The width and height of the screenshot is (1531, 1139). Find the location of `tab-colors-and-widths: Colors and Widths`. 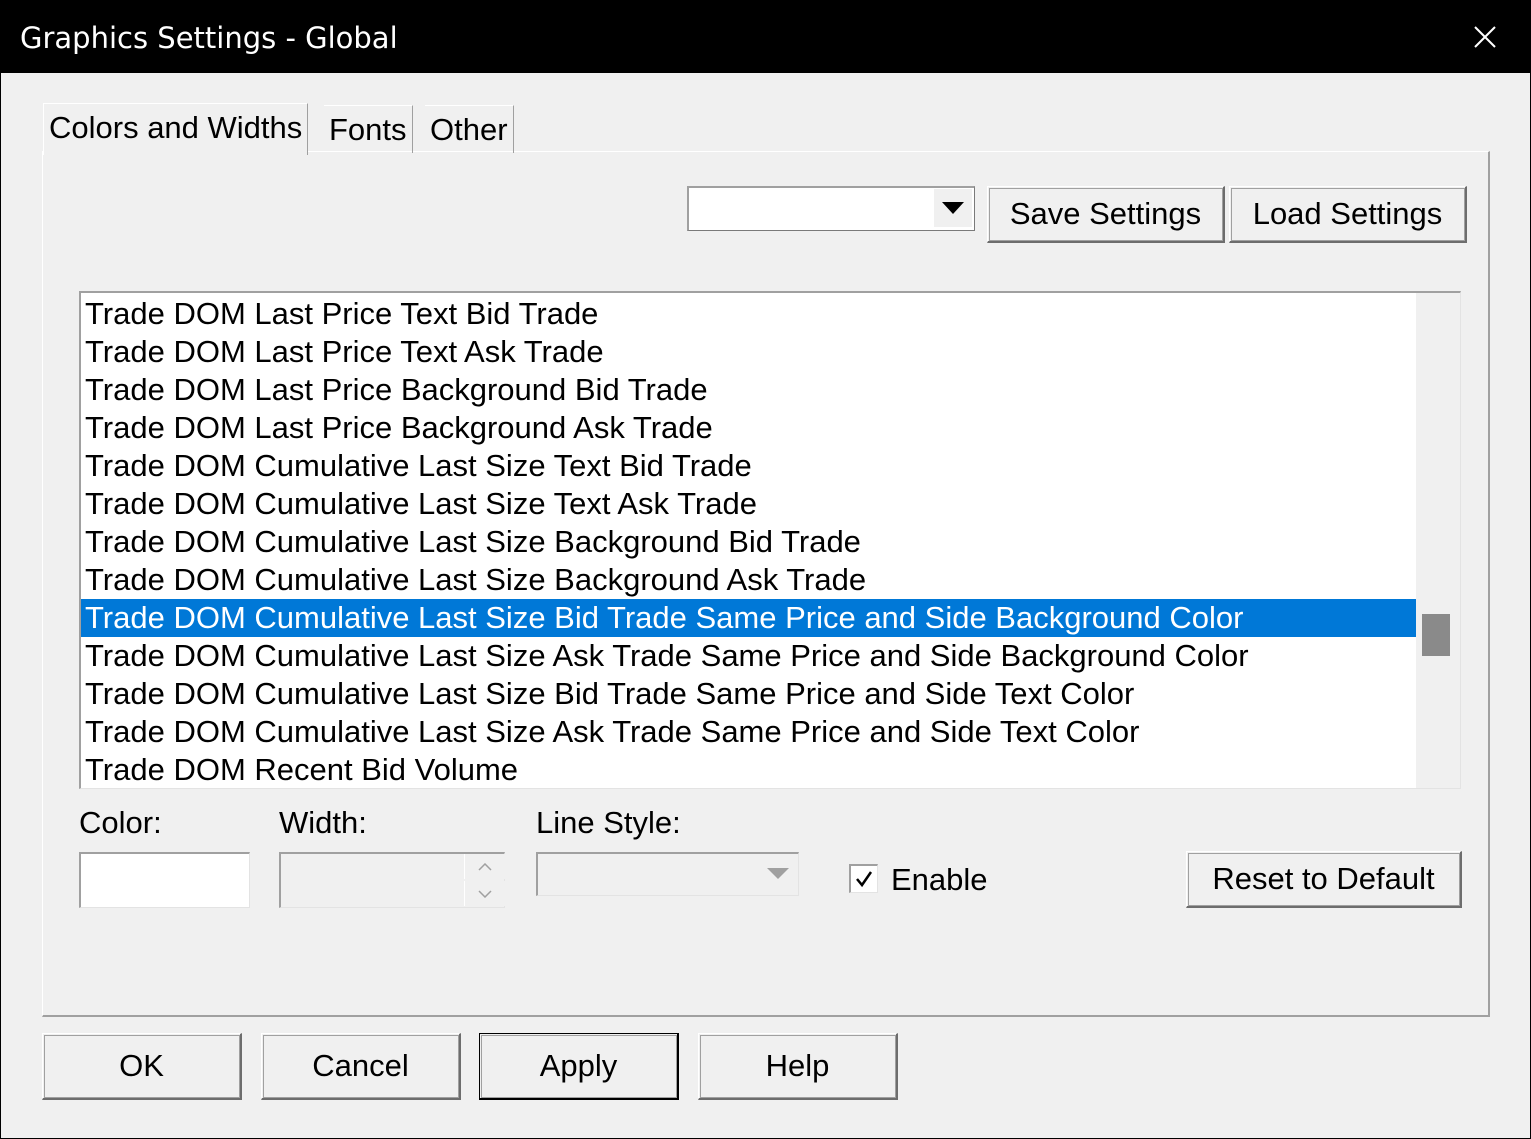

tab-colors-and-widths: Colors and Widths is located at coordinates (176, 129).